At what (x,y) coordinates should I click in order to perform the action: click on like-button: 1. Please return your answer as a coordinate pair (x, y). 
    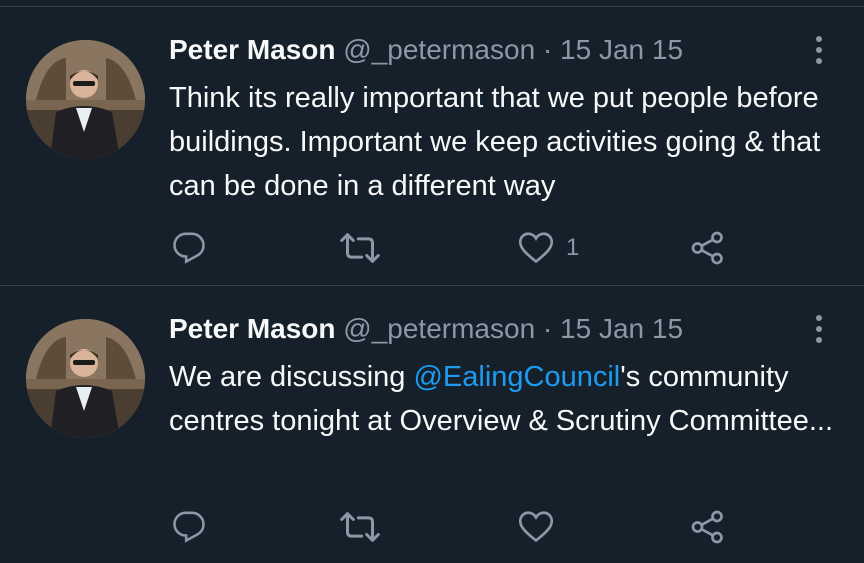
    Looking at the image, I should click on (548, 248).